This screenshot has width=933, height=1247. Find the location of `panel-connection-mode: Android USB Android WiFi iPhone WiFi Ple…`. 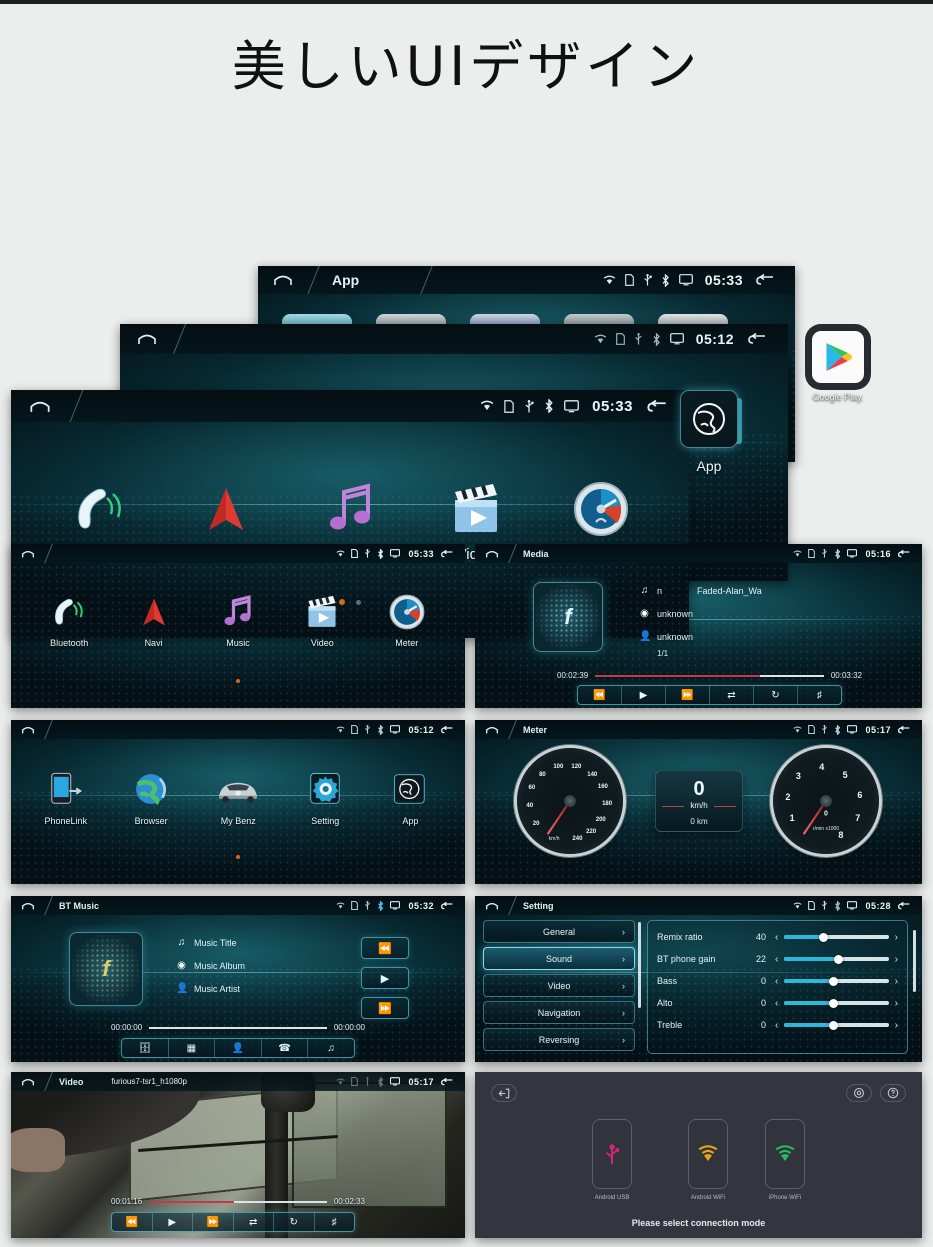

panel-connection-mode: Android USB Android WiFi iPhone WiFi Ple… is located at coordinates (698, 1155).